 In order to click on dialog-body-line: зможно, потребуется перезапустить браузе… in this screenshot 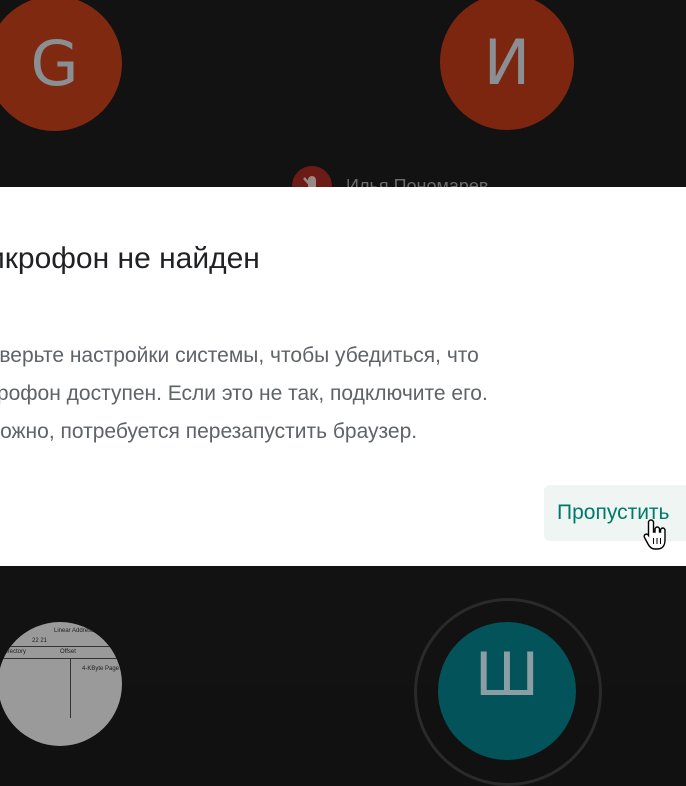, I will do `click(209, 431)`.